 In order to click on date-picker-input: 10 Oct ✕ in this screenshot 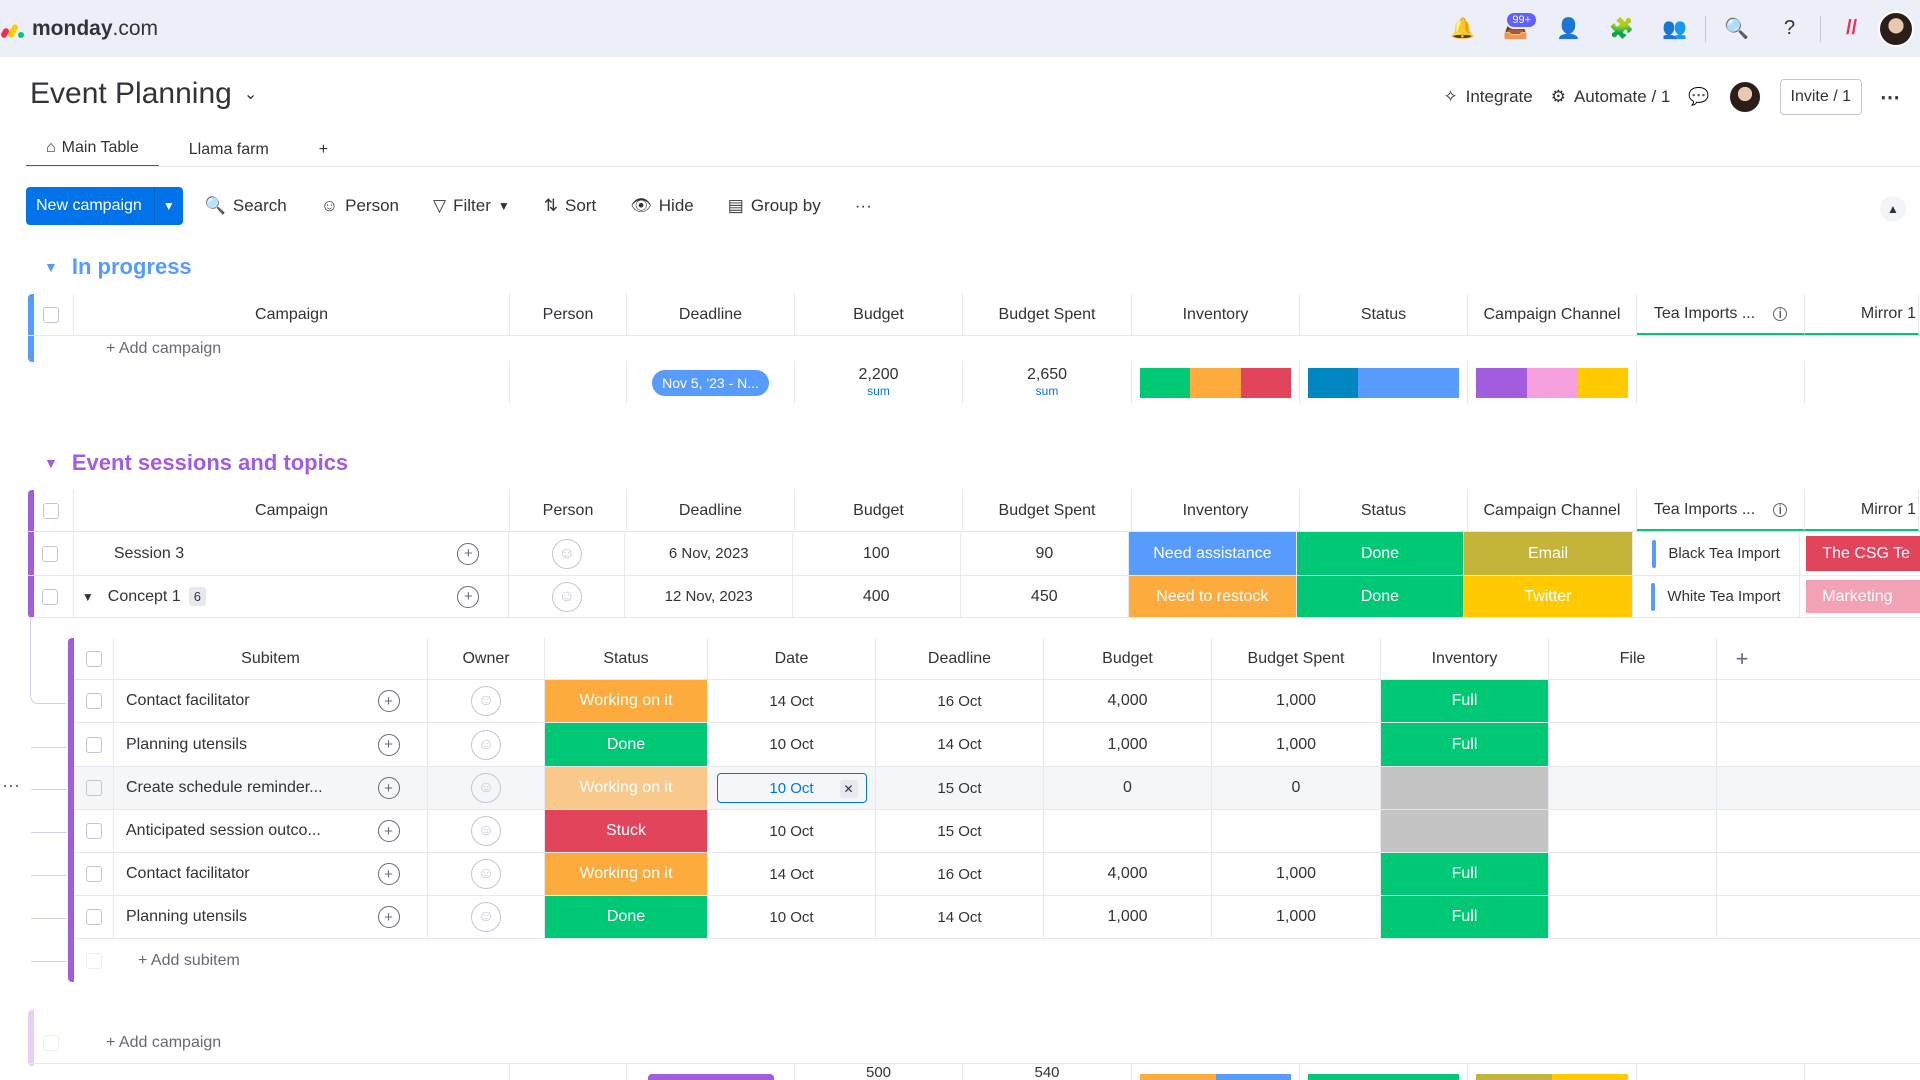, I will do `click(791, 788)`.